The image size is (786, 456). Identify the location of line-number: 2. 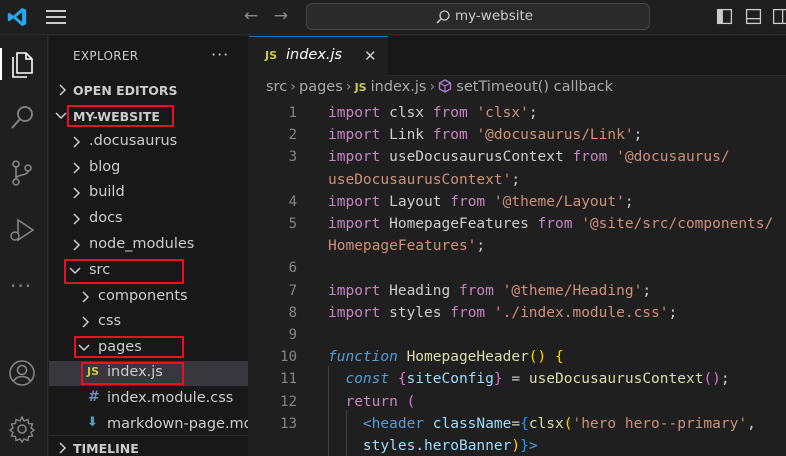
(292, 135).